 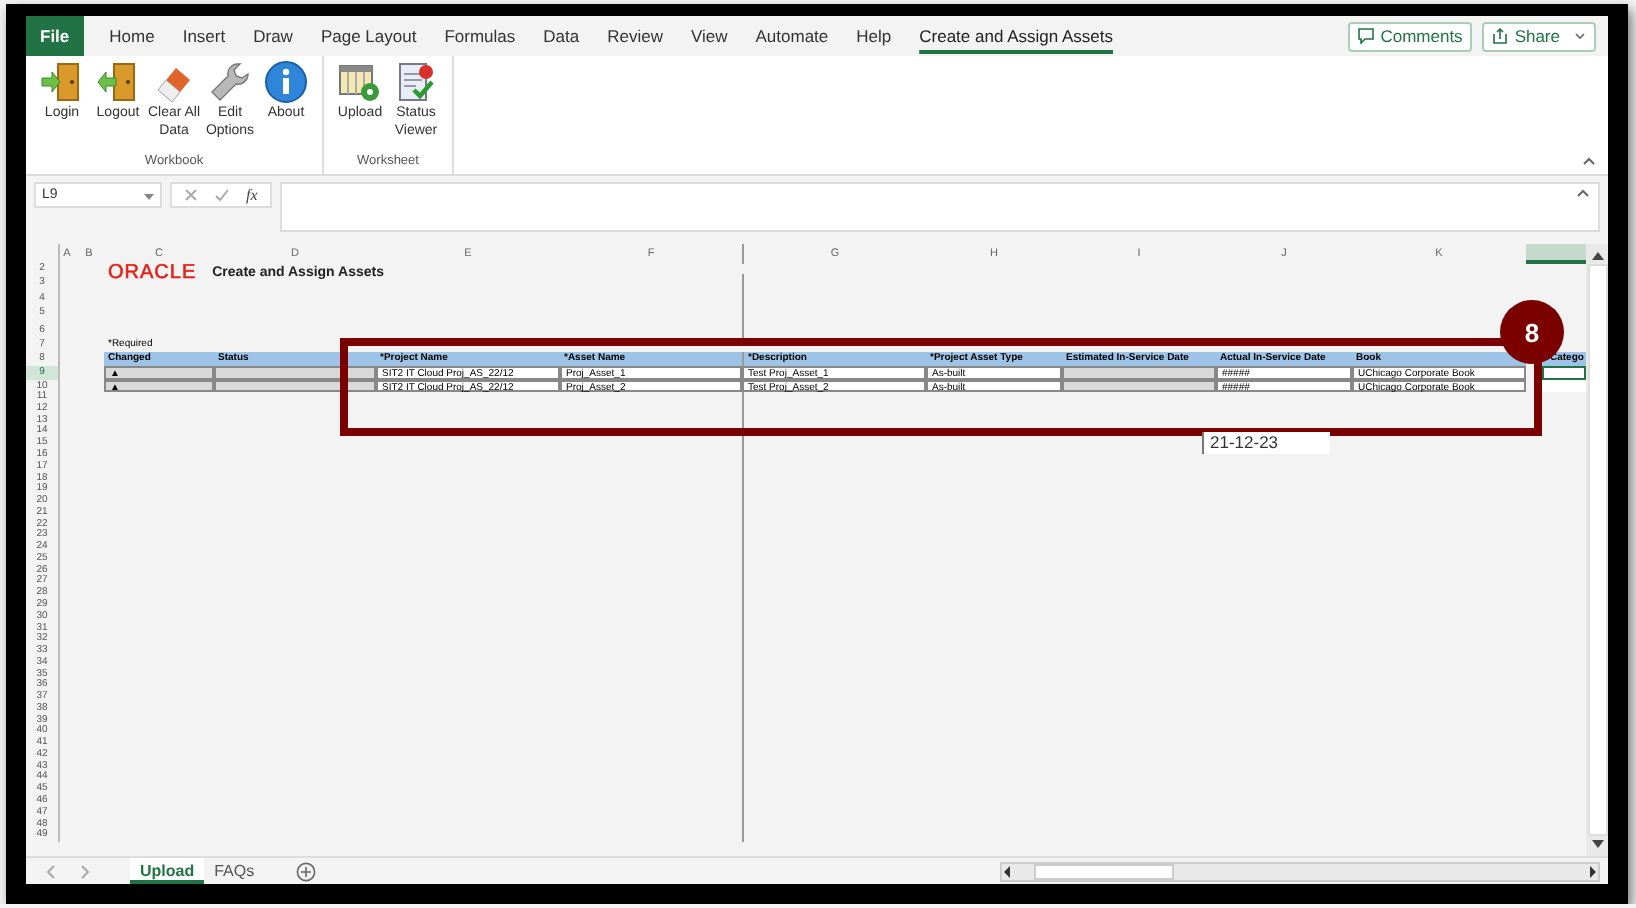 What do you see at coordinates (416, 82) in the screenshot?
I see `document-check-icon` at bounding box center [416, 82].